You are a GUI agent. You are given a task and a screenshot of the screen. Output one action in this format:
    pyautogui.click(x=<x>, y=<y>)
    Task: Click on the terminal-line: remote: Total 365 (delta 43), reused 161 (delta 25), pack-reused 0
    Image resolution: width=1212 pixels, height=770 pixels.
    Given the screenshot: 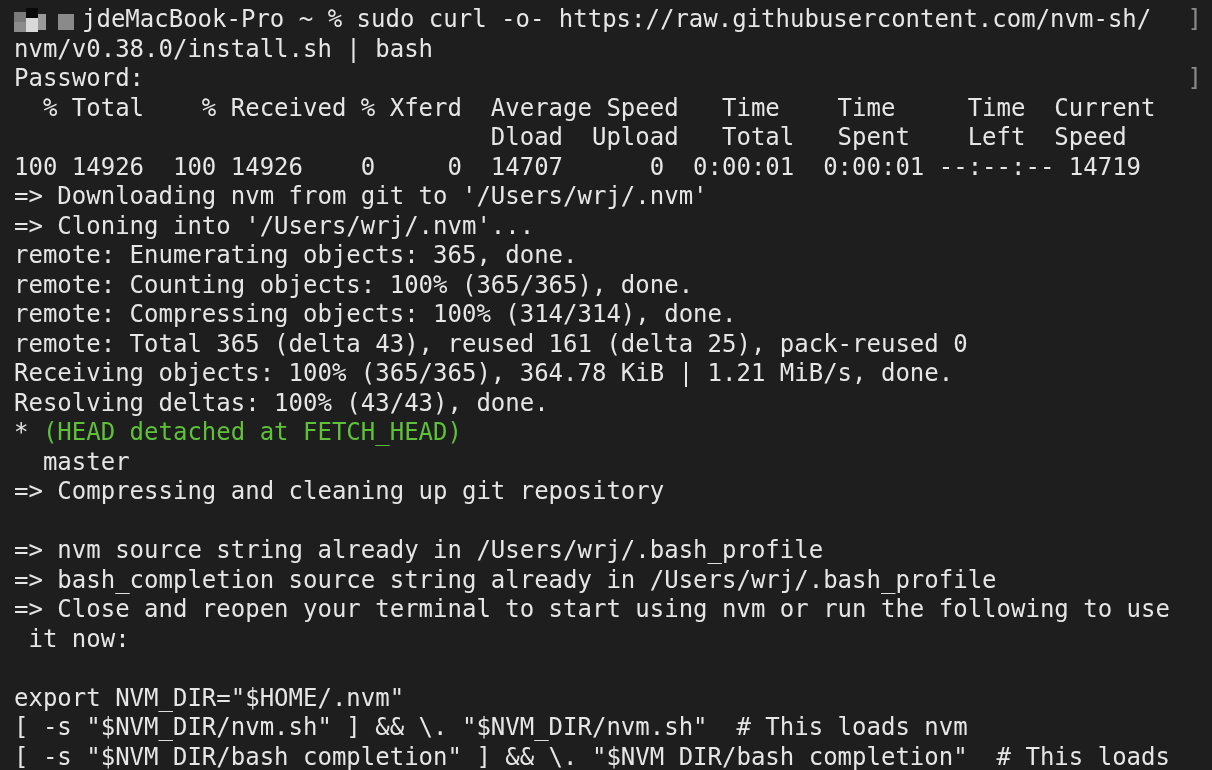 What is the action you would take?
    pyautogui.click(x=491, y=344)
    